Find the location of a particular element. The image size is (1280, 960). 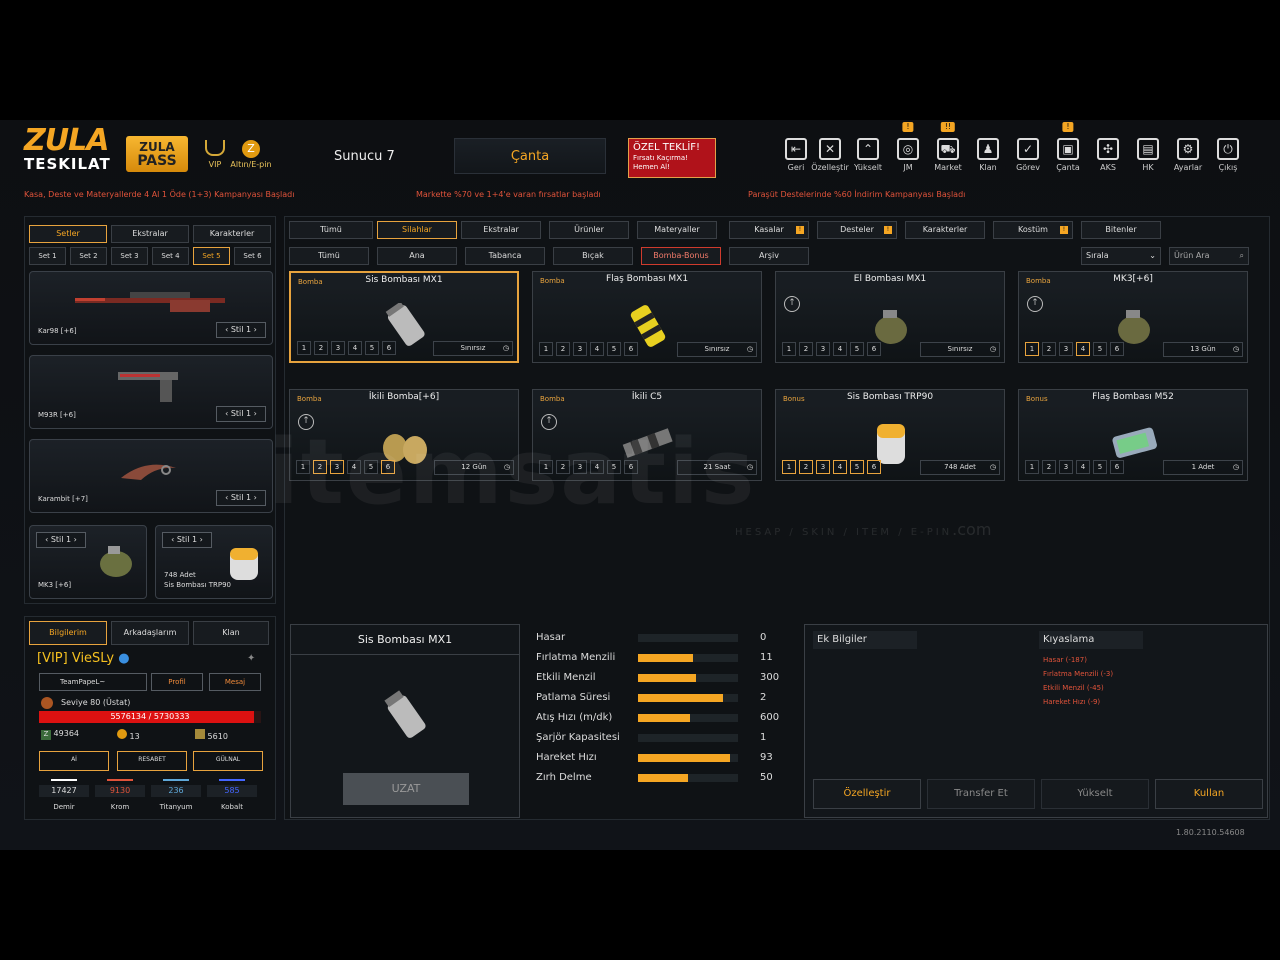

badge-resabet: RESABET is located at coordinates (152, 761).